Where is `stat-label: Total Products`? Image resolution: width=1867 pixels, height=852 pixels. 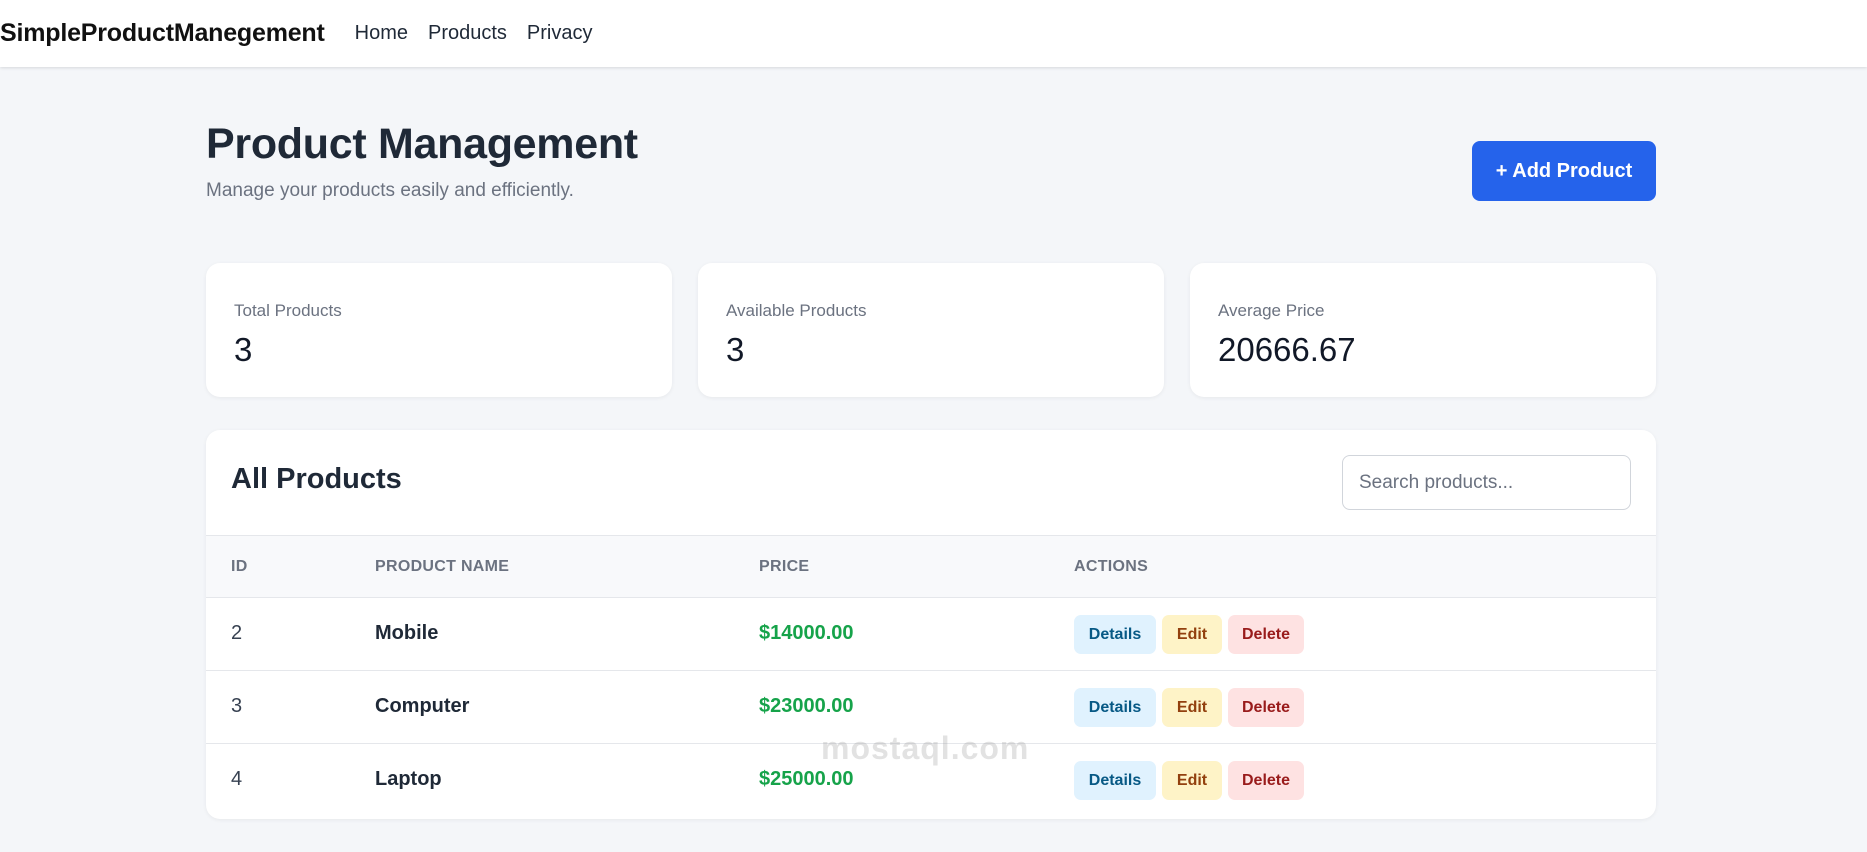
stat-label: Total Products is located at coordinates (288, 310).